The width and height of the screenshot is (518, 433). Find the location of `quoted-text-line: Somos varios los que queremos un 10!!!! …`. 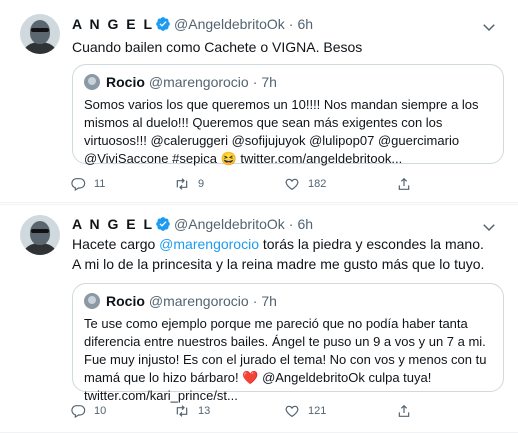

quoted-text-line: Somos varios los que queremos un 10!!!! … is located at coordinates (281, 104).